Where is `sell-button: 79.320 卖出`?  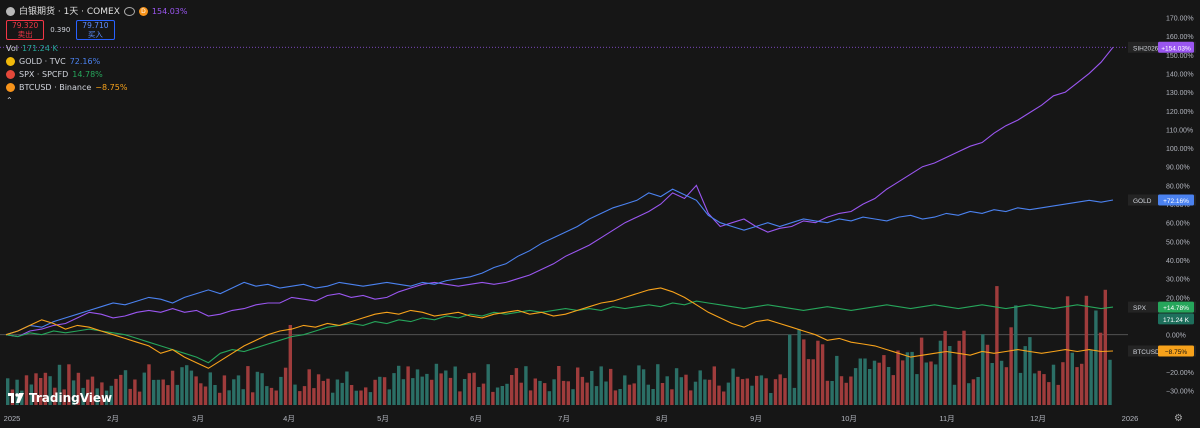
sell-button: 79.320 卖出 is located at coordinates (25, 30).